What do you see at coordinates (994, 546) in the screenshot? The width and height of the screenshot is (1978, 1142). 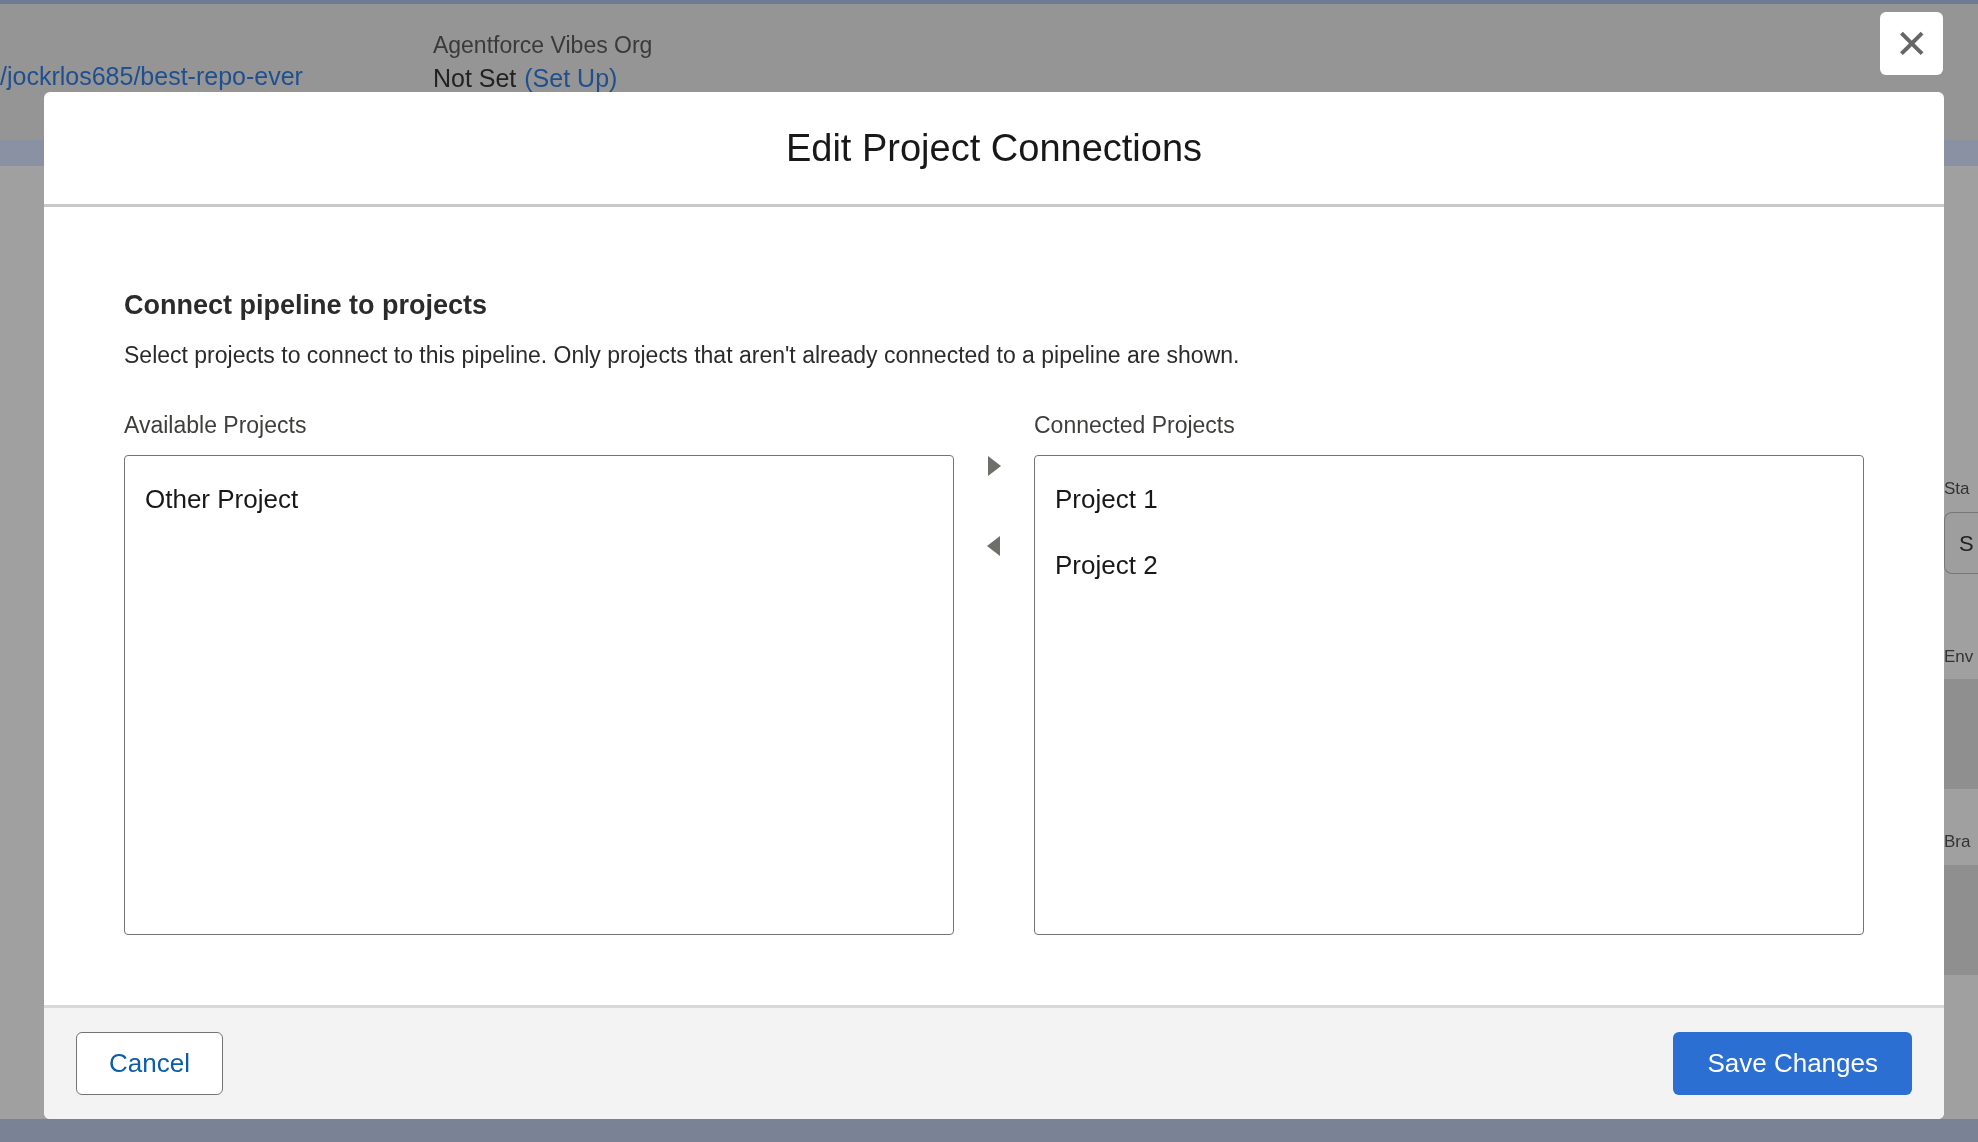 I see `move-left-icon` at bounding box center [994, 546].